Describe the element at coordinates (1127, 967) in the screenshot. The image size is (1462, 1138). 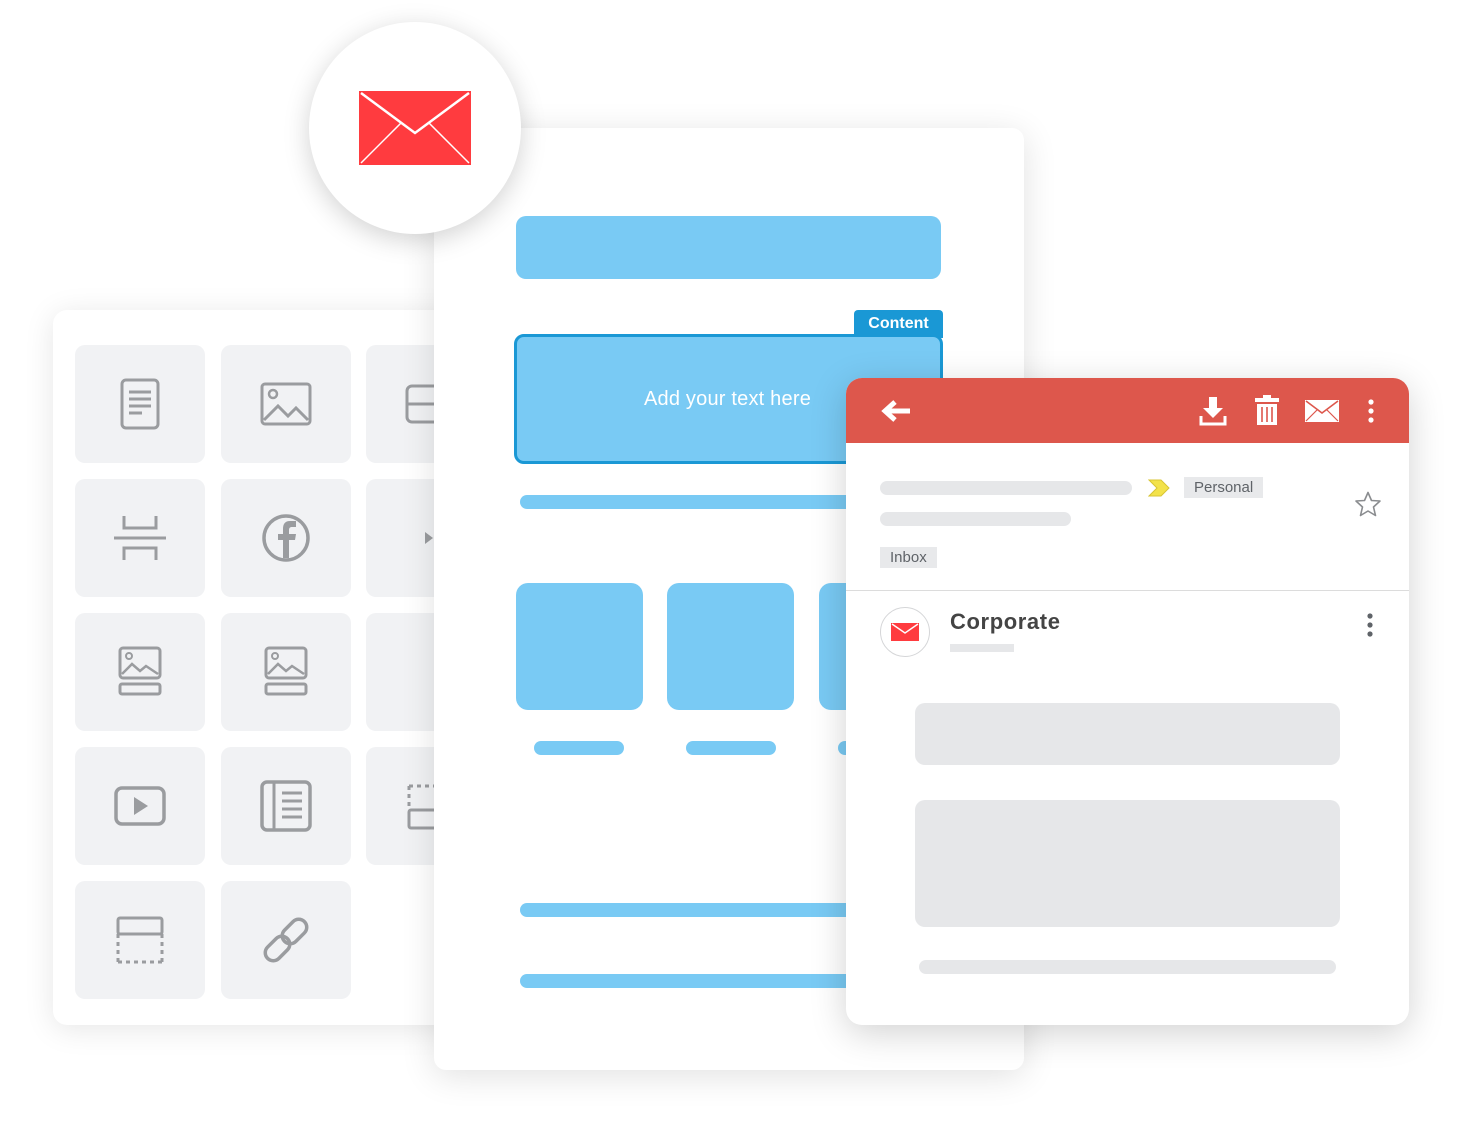
I see `body-placeholder-line` at that location.